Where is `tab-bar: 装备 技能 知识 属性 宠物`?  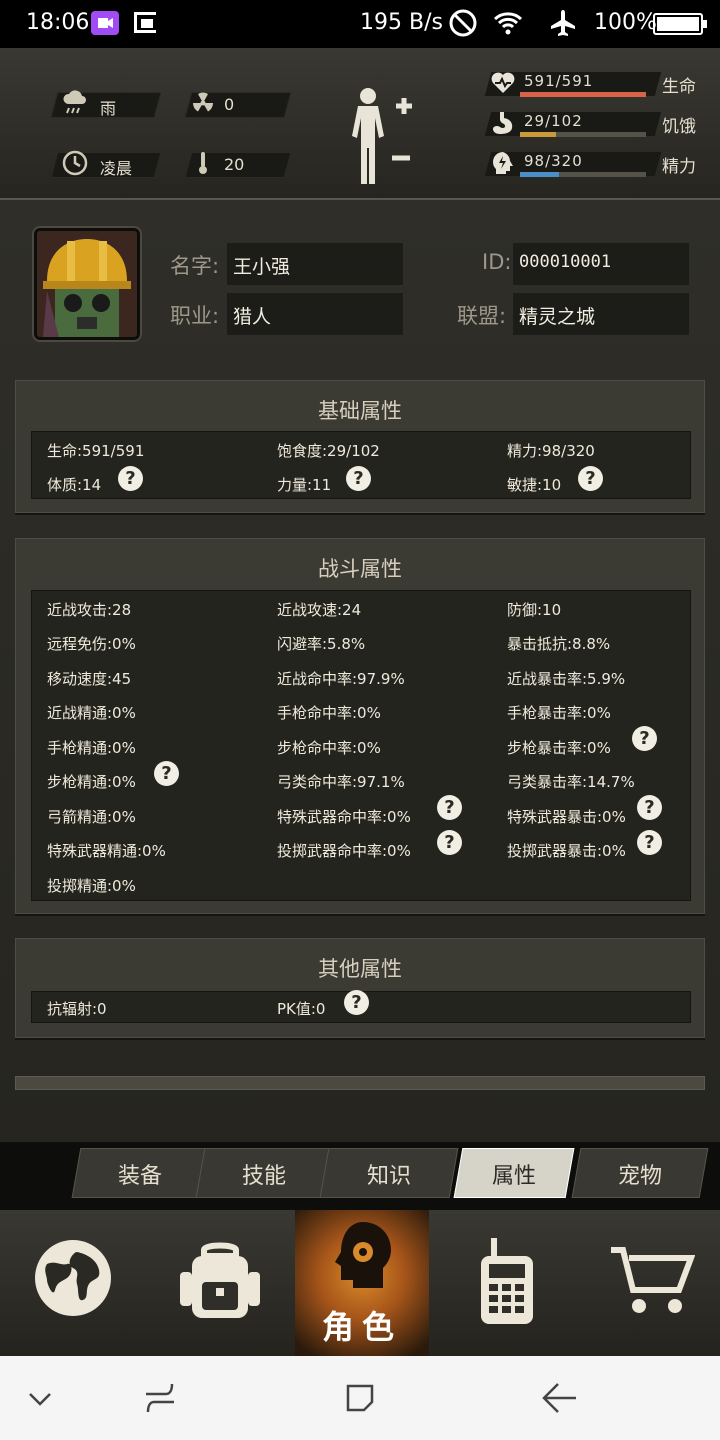 tab-bar: 装备 技能 知识 属性 宠物 is located at coordinates (360, 1176).